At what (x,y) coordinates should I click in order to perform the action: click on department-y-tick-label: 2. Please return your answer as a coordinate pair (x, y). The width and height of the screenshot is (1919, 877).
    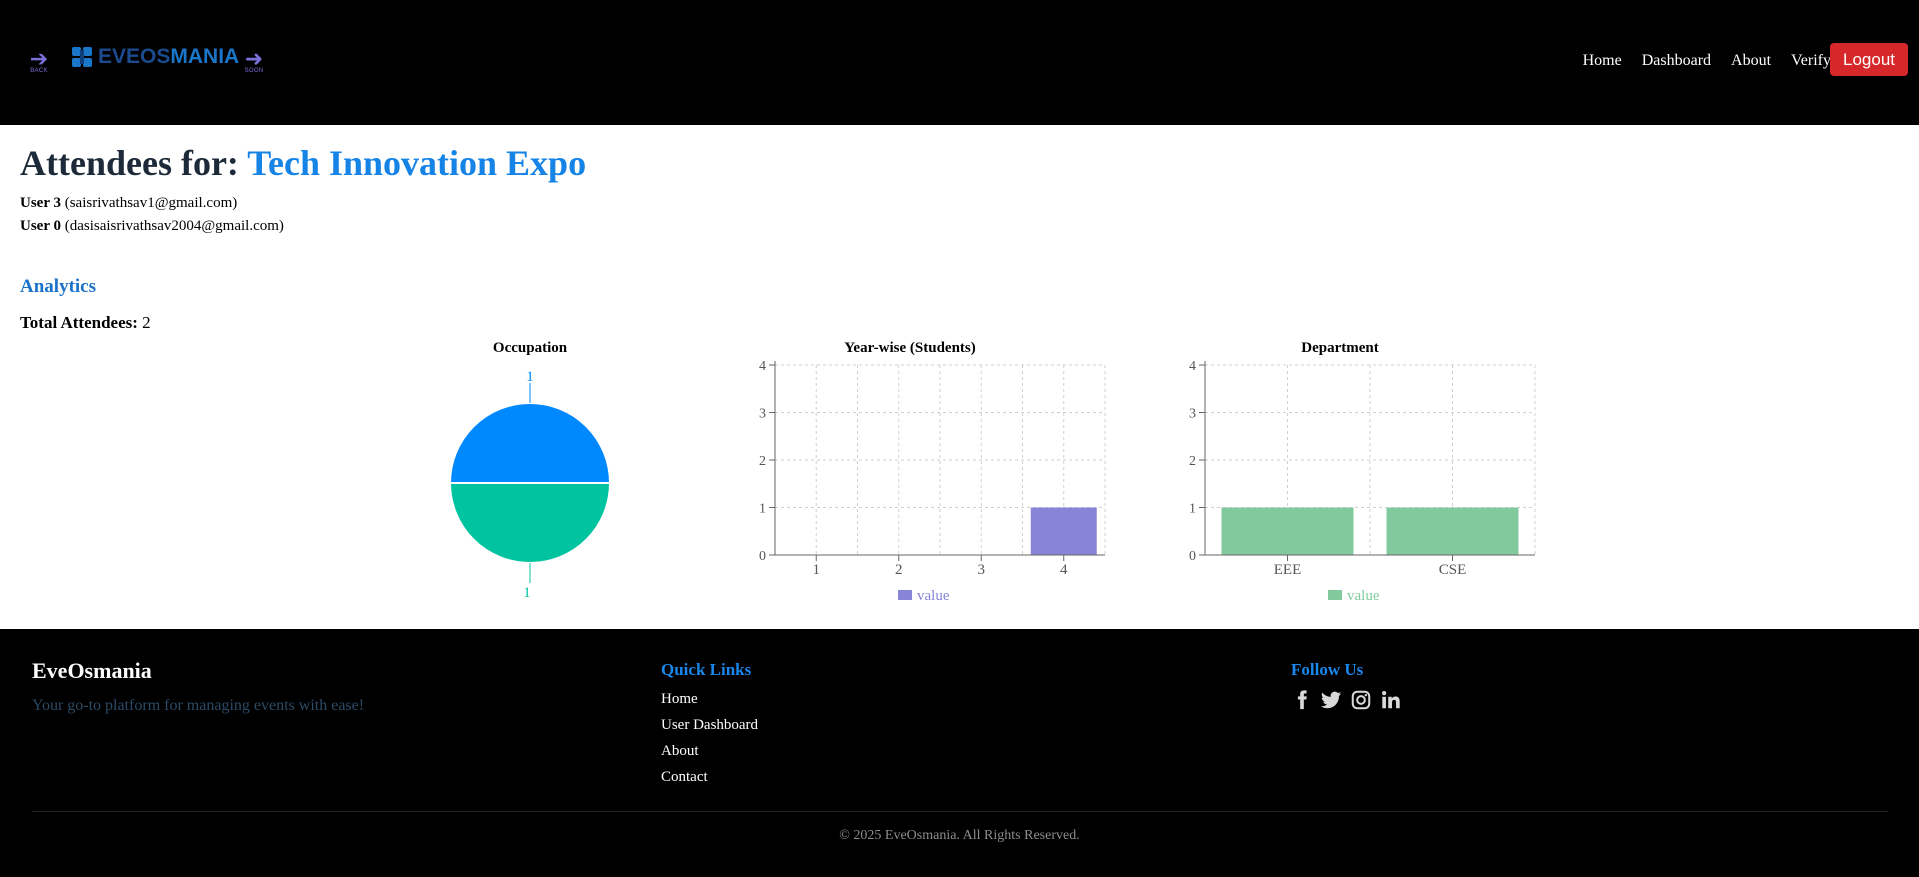
    Looking at the image, I should click on (1192, 461).